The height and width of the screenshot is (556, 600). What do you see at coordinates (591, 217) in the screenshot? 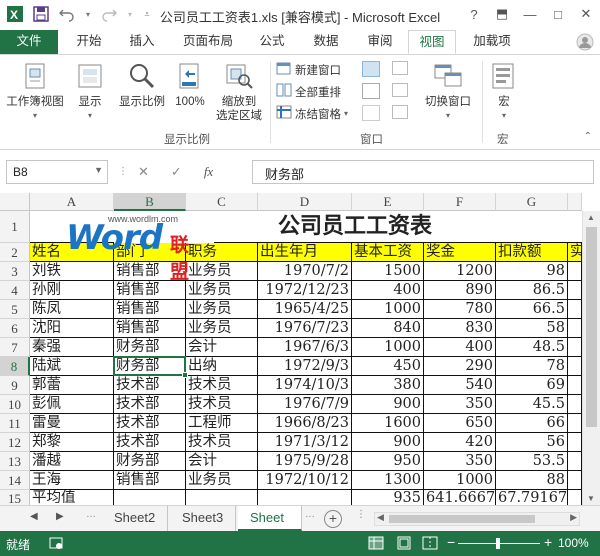
I see `scroll-up-icon: ▲` at bounding box center [591, 217].